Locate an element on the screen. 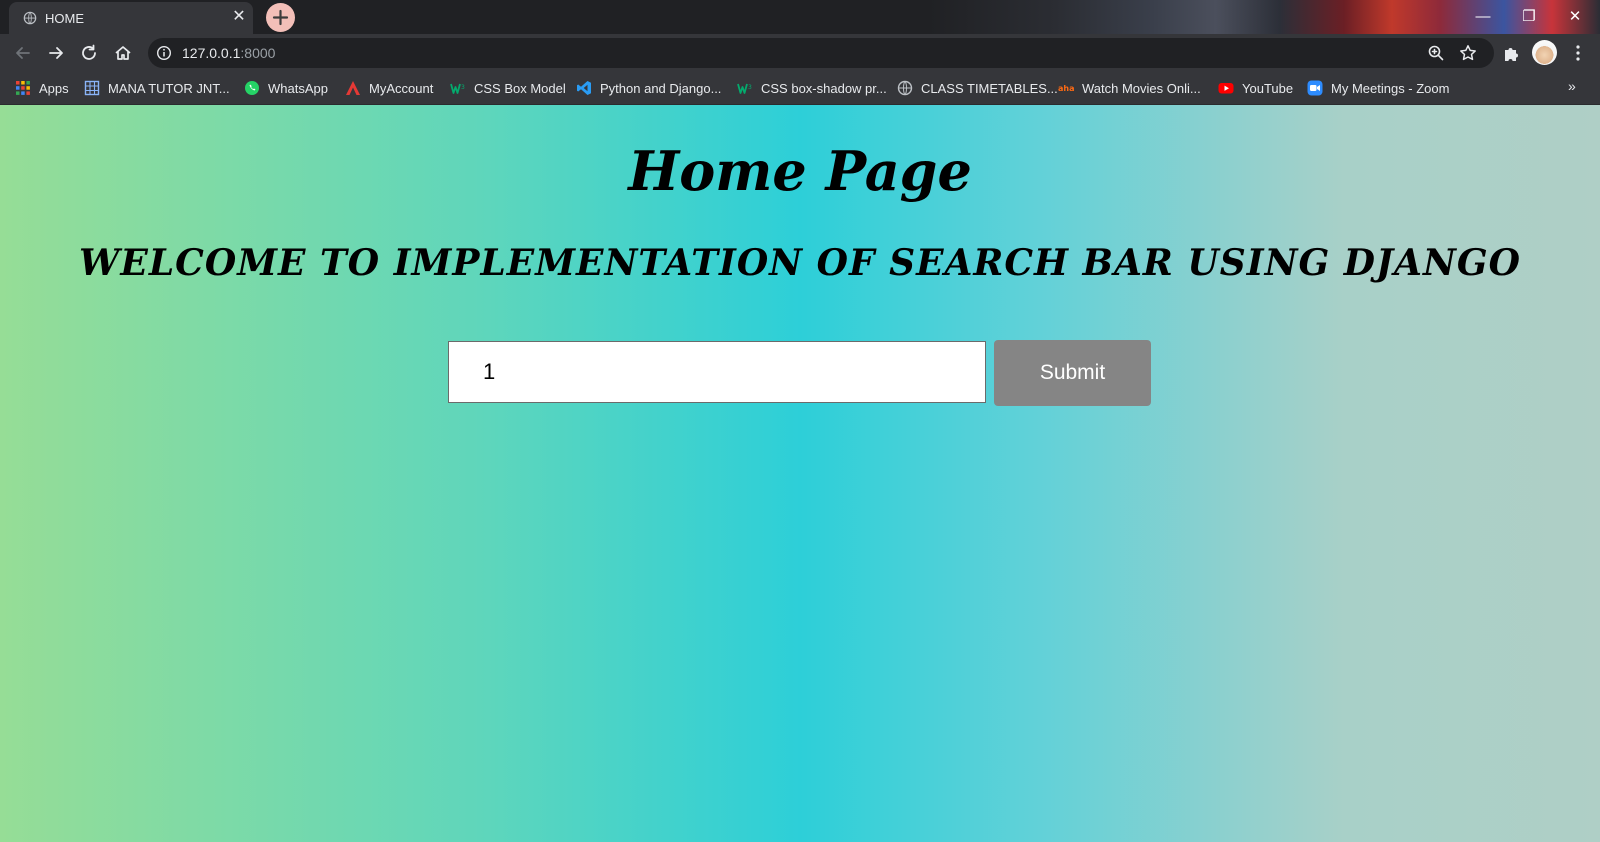 Image resolution: width=1600 pixels, height=842 pixels. new-tab-button is located at coordinates (280, 17).